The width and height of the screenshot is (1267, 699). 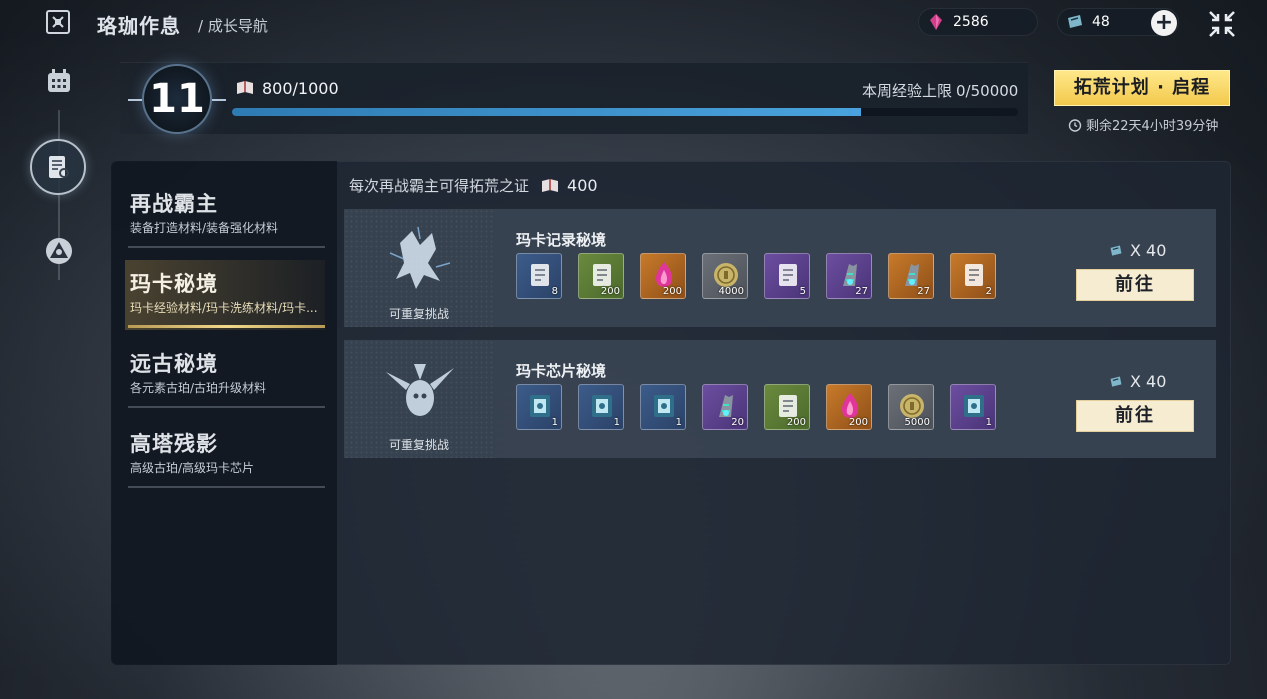 I want to click on stage-card: 可重复挑战 玛卡芯片秘境 1 1 1 20 200 200 5000 1 X 40 前往, so click(x=780, y=399).